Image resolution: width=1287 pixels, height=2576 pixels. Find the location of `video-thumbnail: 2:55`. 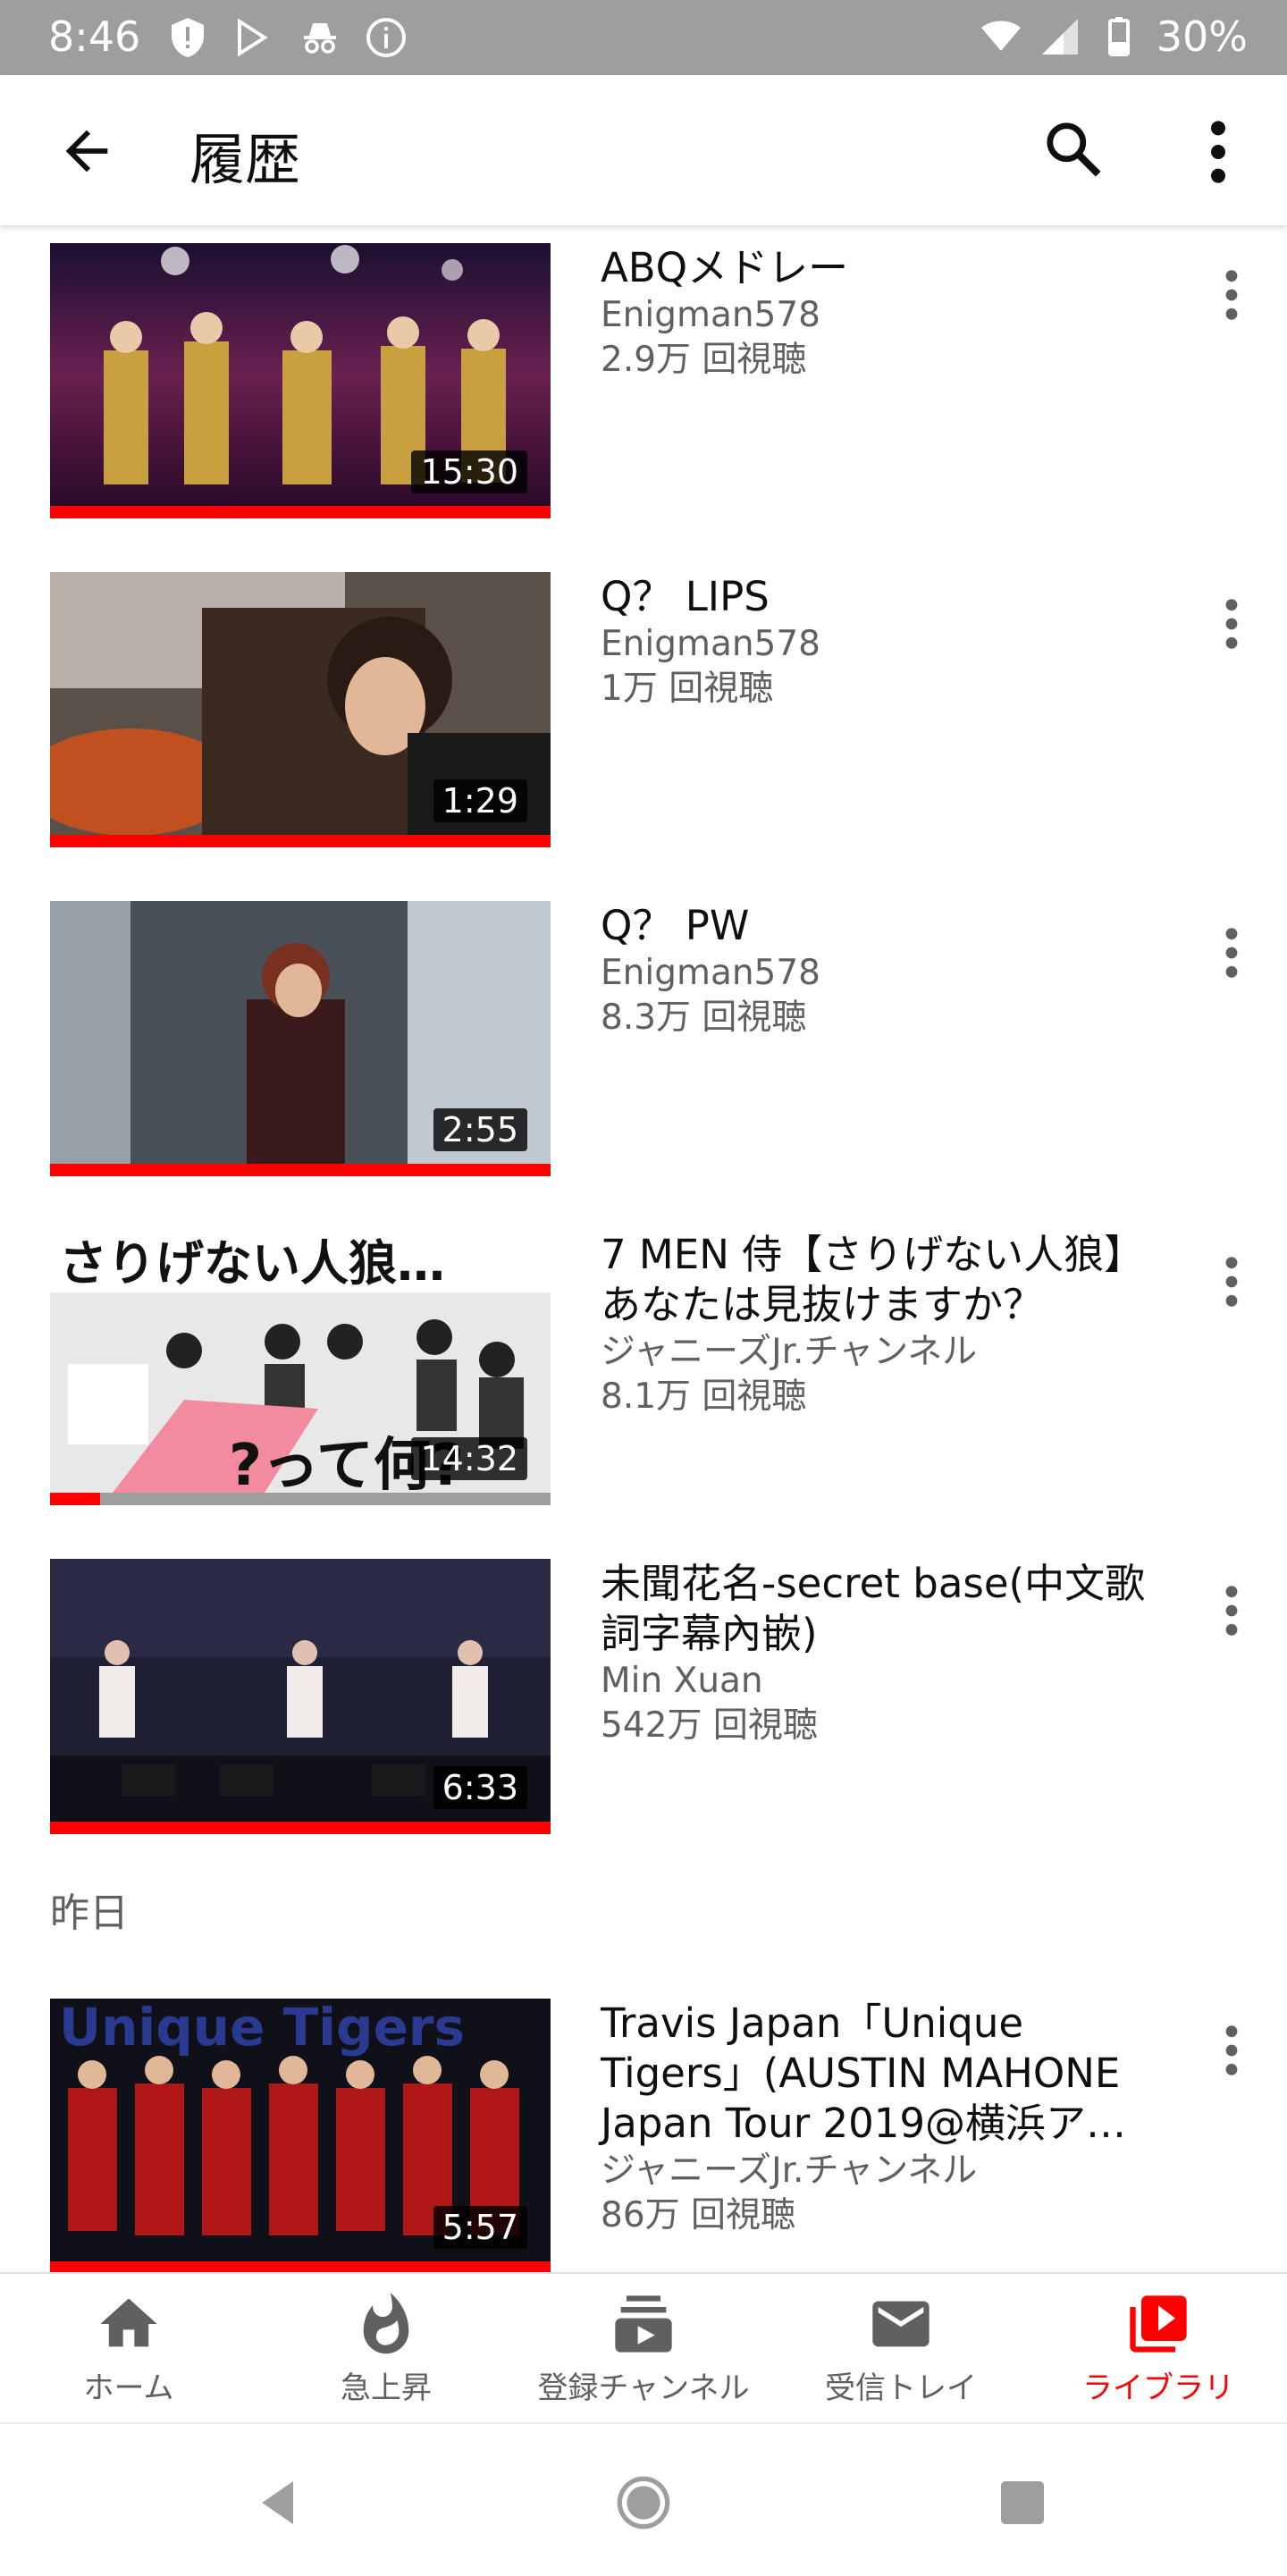

video-thumbnail: 2:55 is located at coordinates (301, 1039).